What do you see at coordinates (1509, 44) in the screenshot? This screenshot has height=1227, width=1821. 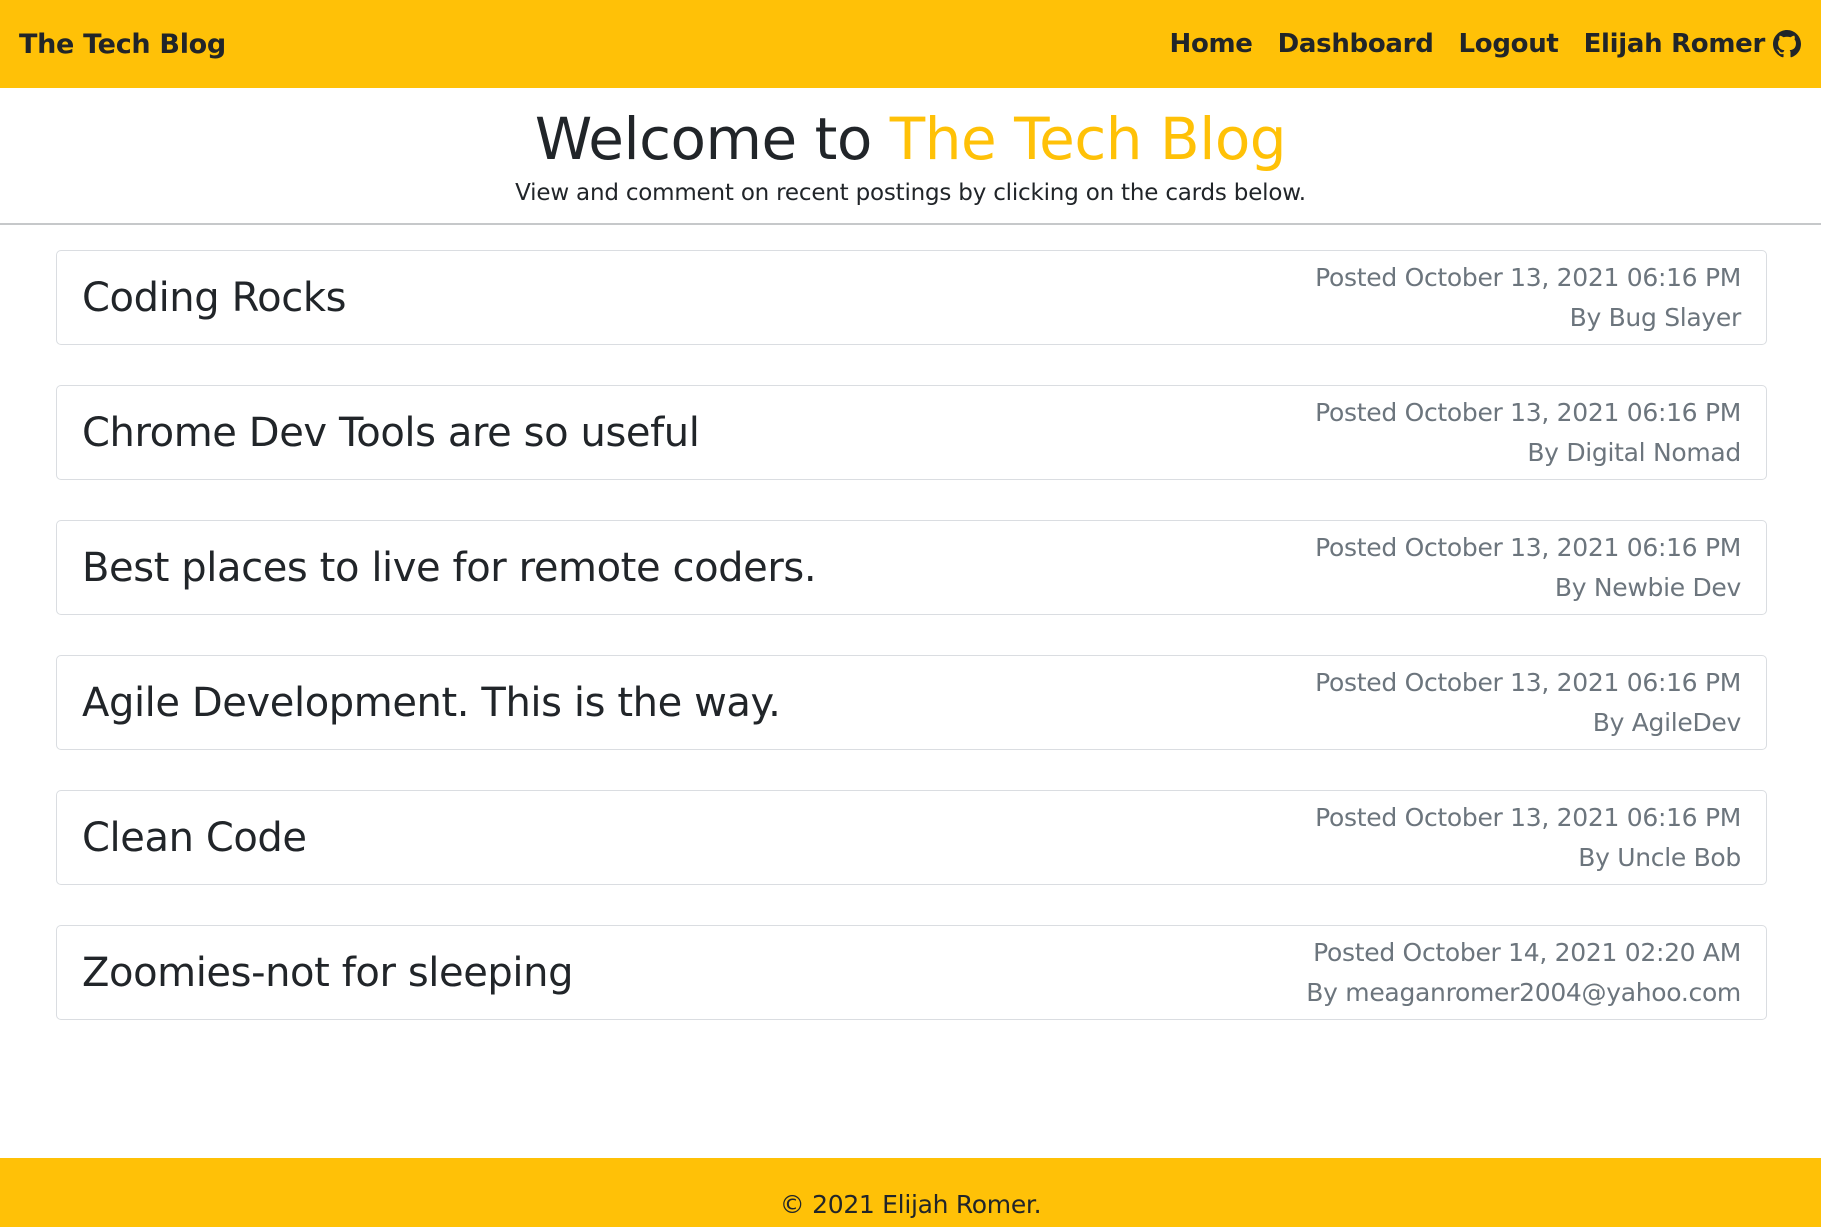 I see `nav-logout-link: Logout` at bounding box center [1509, 44].